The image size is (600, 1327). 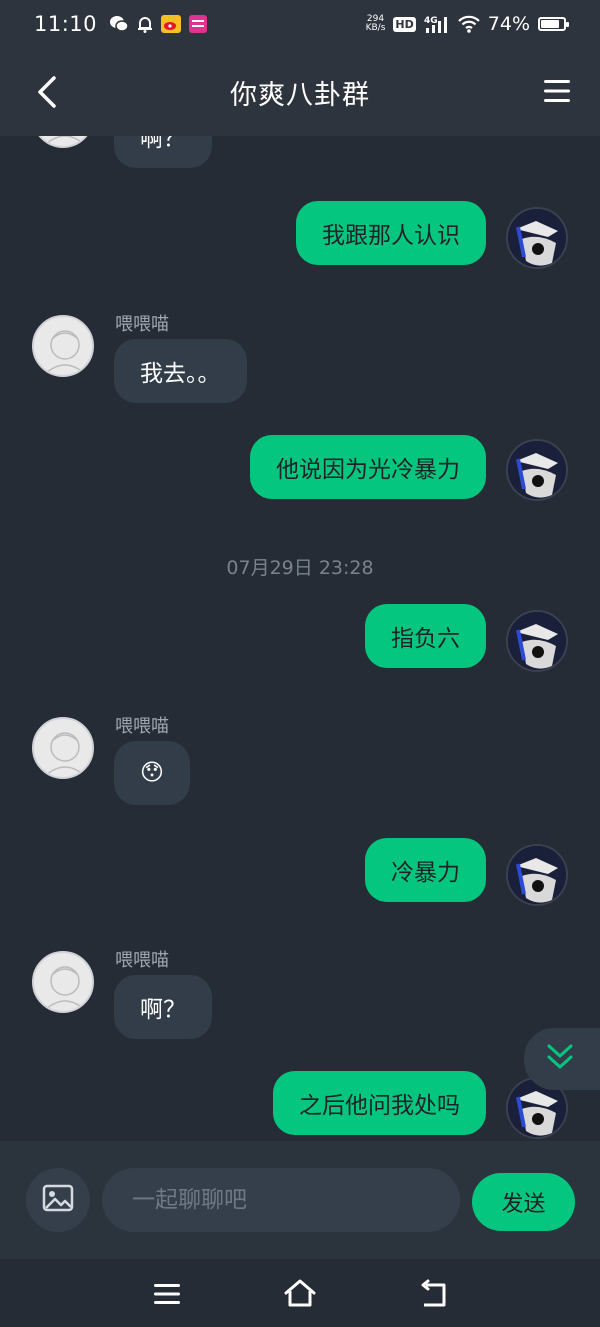 I want to click on emoji-hushed: 😯, so click(x=152, y=773).